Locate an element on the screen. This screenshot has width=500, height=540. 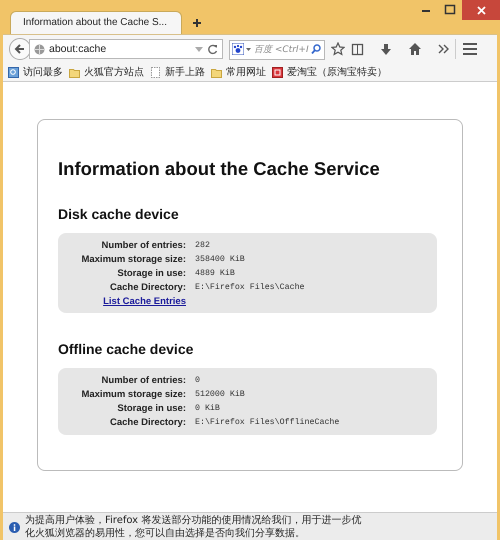
caret-icon is located at coordinates (248, 49).